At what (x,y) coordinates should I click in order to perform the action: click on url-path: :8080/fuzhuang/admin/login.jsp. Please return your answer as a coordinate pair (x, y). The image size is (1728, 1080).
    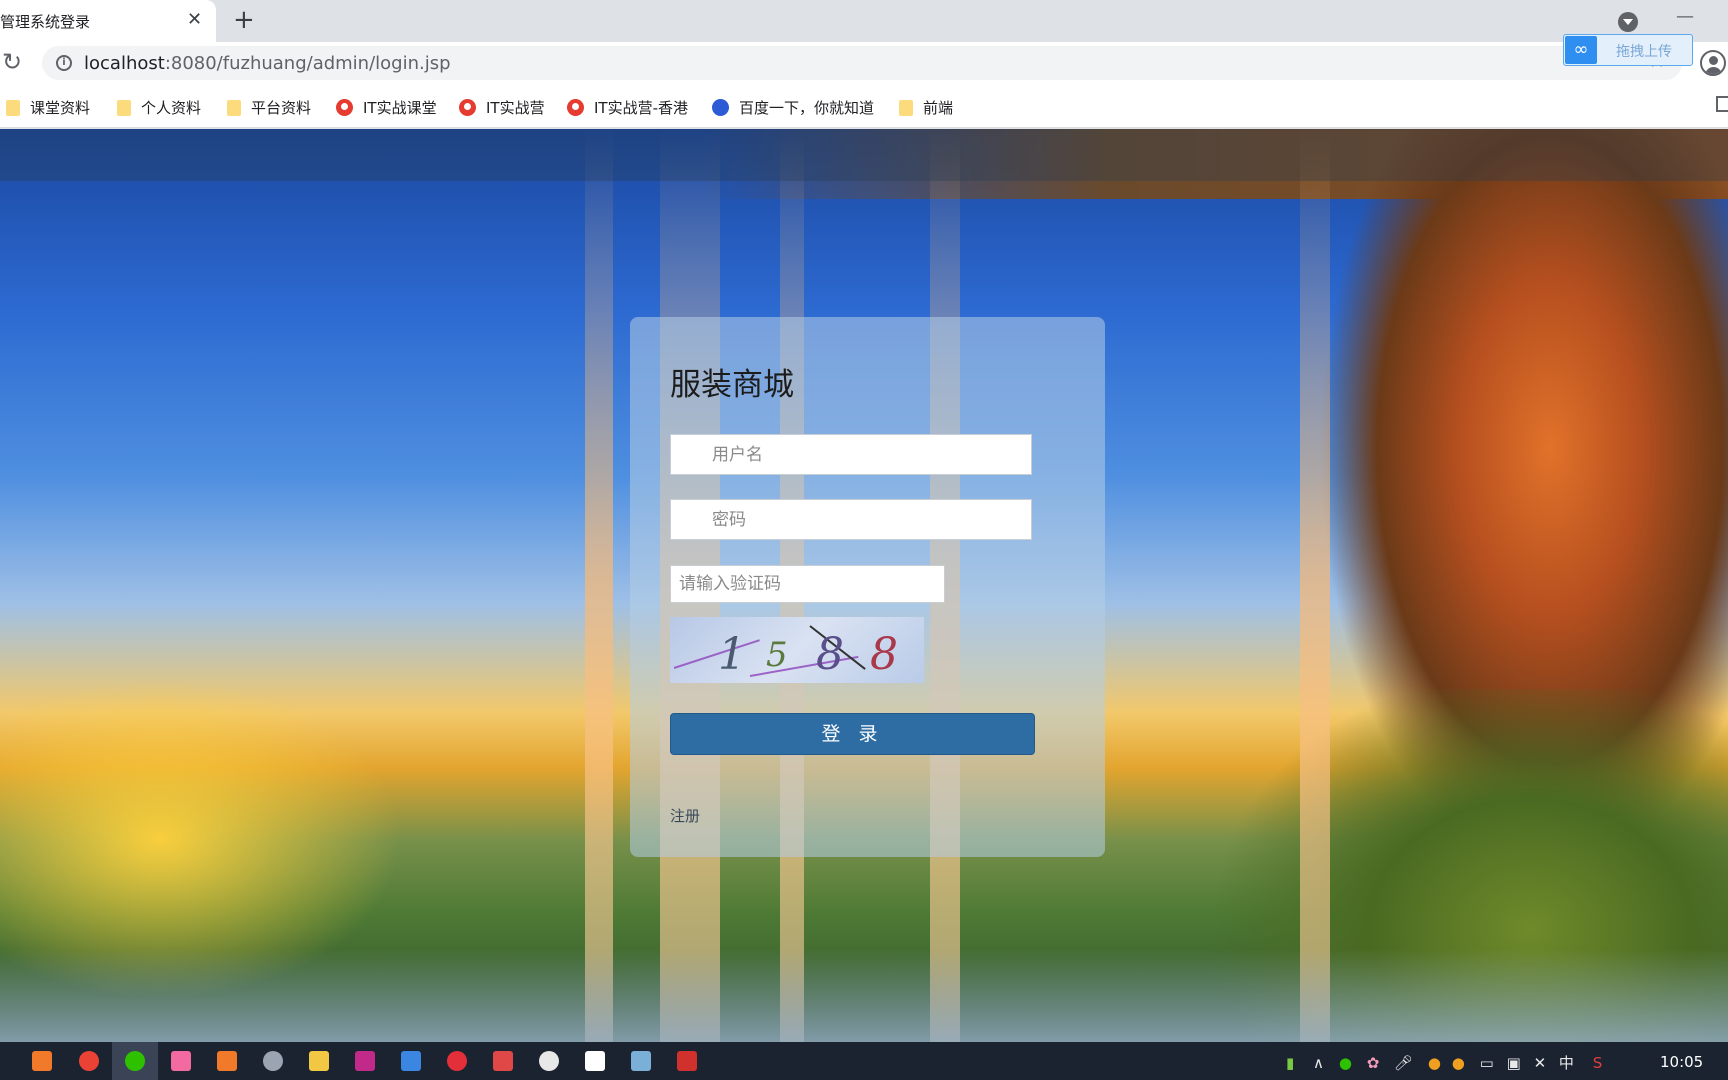
    Looking at the image, I should click on (307, 63).